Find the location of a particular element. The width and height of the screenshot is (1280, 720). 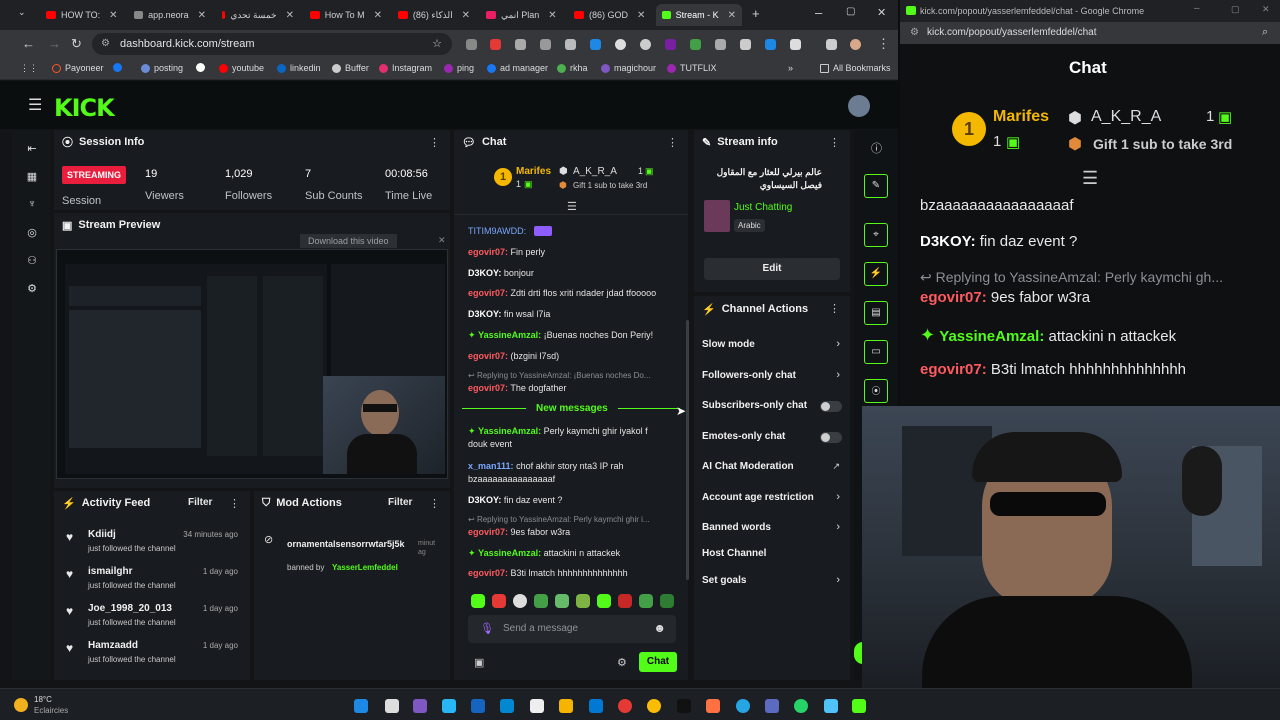

forward-icon: → is located at coordinates (54, 43).